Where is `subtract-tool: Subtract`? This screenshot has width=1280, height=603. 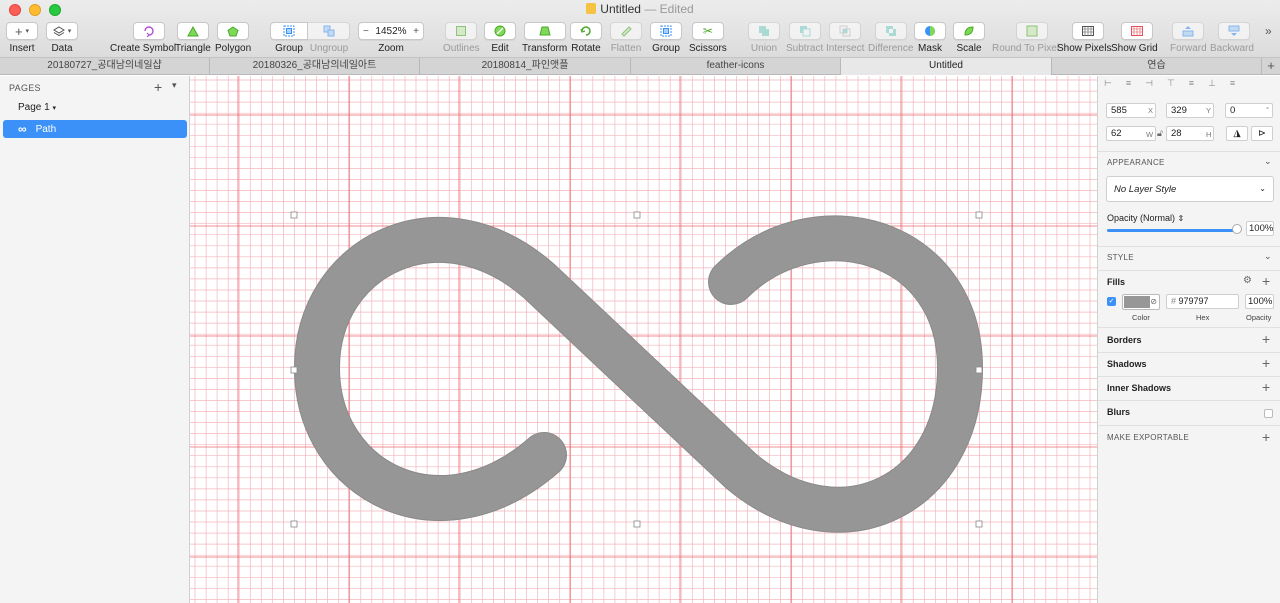 subtract-tool: Subtract is located at coordinates (804, 38).